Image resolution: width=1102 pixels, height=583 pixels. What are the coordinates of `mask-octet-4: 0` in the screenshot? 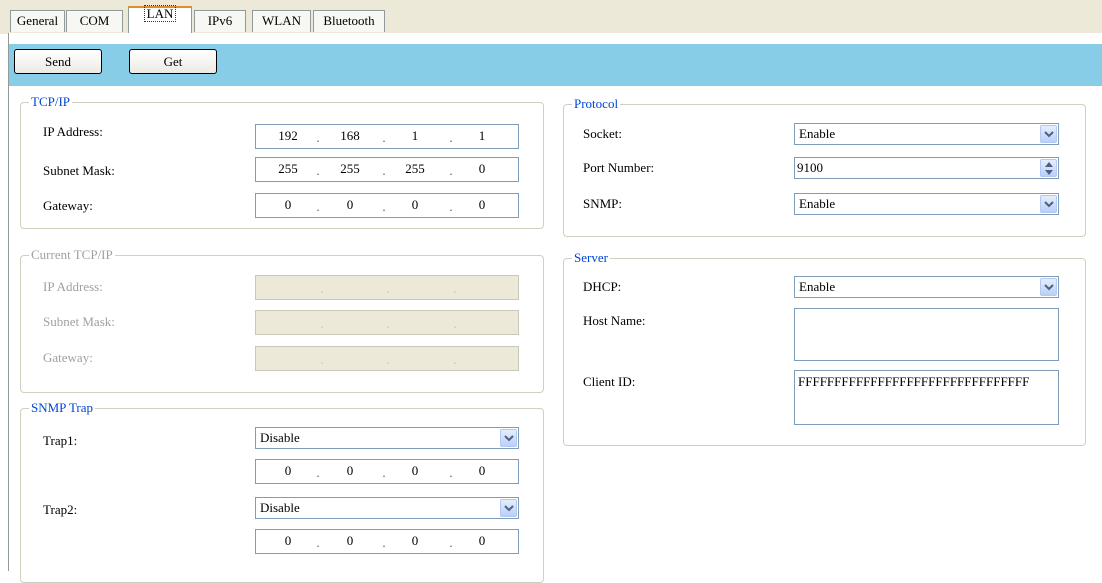 It's located at (482, 168).